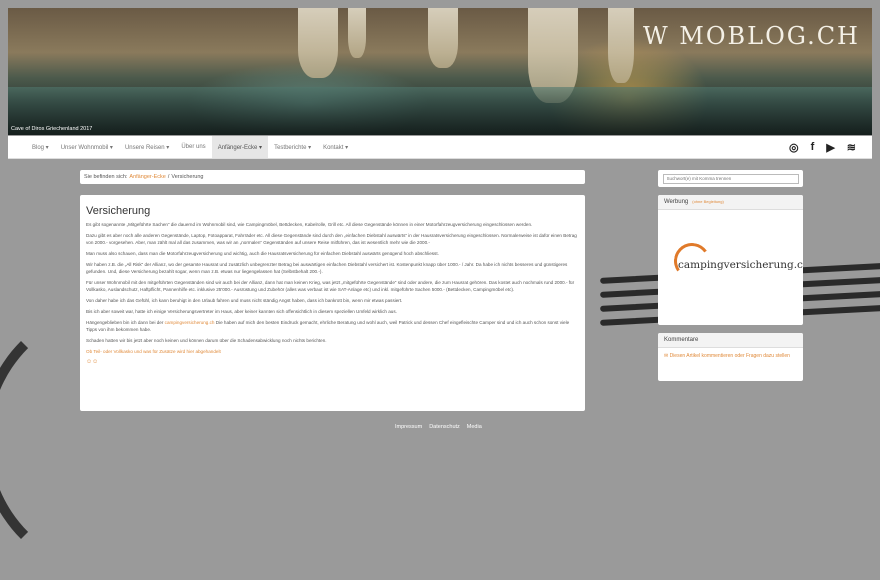  Describe the element at coordinates (187, 177) in the screenshot. I see `breadcrumb-current: Versicherung` at that location.